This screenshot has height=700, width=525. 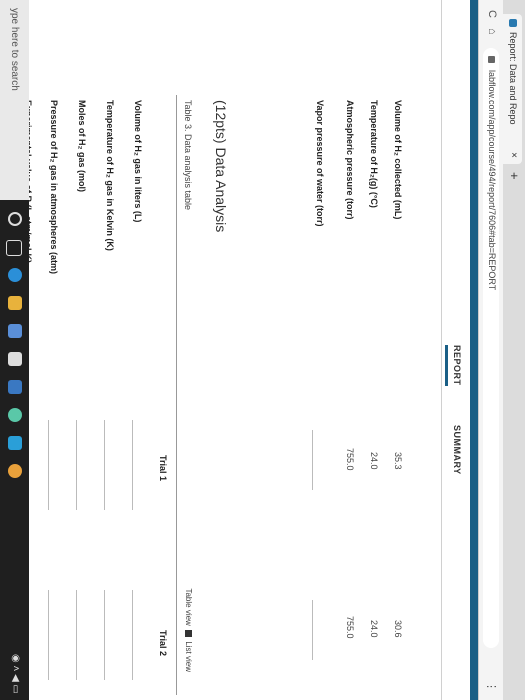 I want to click on view-toggle: Table view List view, so click(x=188, y=630).